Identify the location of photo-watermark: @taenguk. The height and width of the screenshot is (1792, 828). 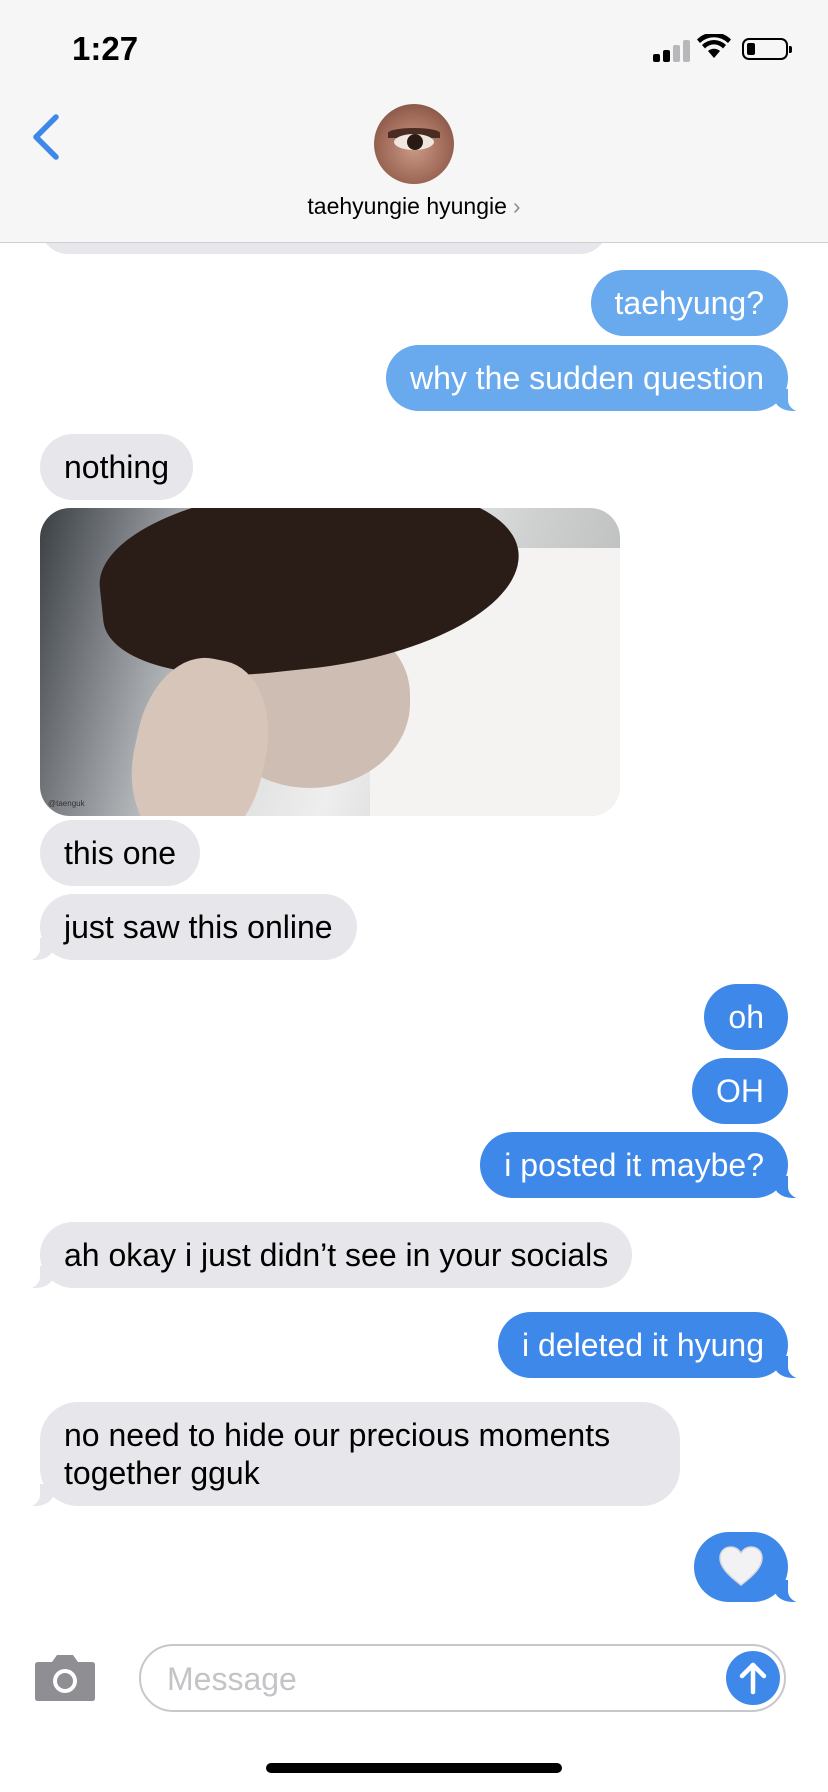
(66, 803).